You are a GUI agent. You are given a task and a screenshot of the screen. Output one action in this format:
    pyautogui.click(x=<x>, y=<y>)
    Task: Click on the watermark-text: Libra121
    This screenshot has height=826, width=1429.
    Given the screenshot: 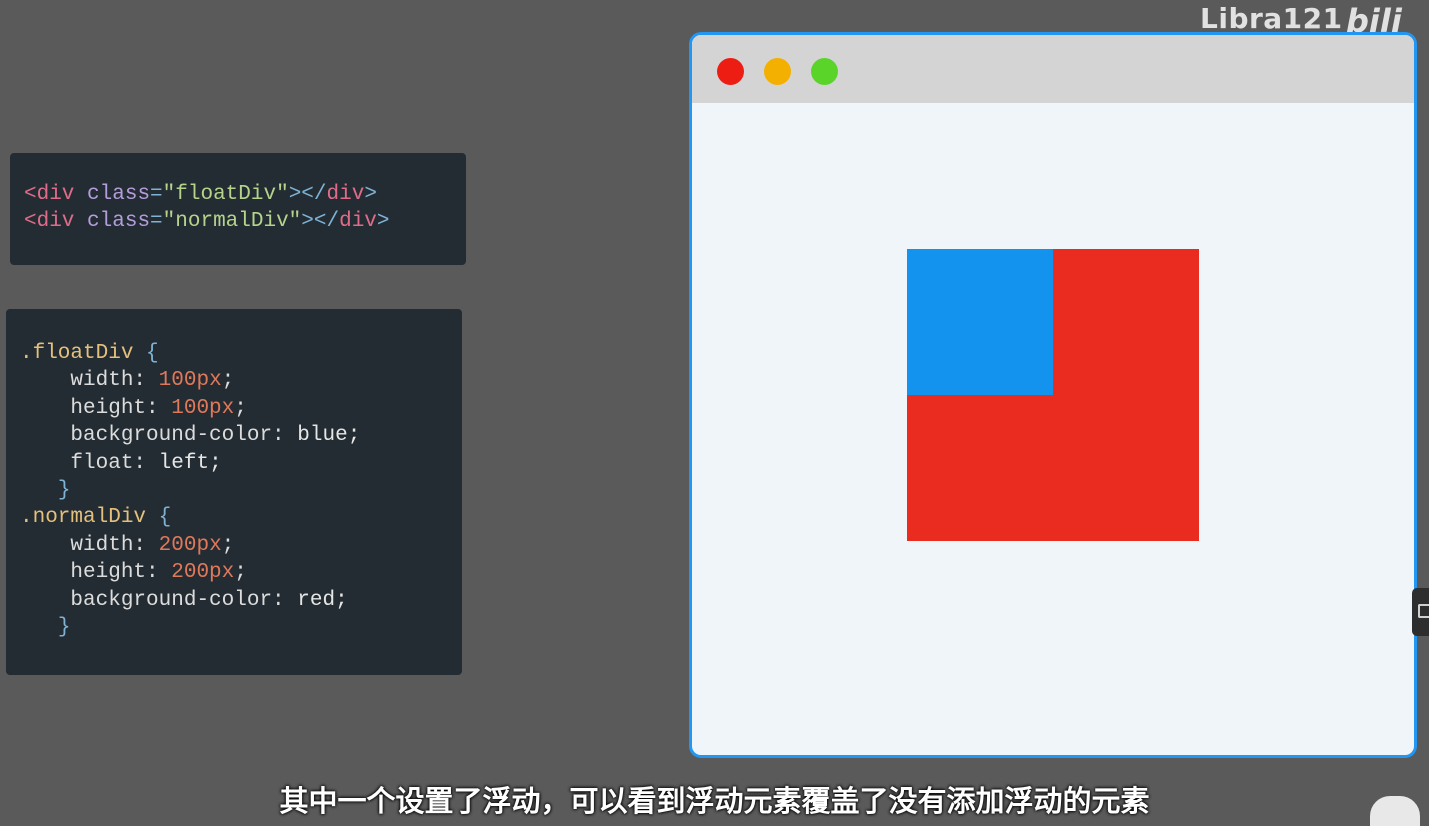 What is the action you would take?
    pyautogui.click(x=1271, y=18)
    